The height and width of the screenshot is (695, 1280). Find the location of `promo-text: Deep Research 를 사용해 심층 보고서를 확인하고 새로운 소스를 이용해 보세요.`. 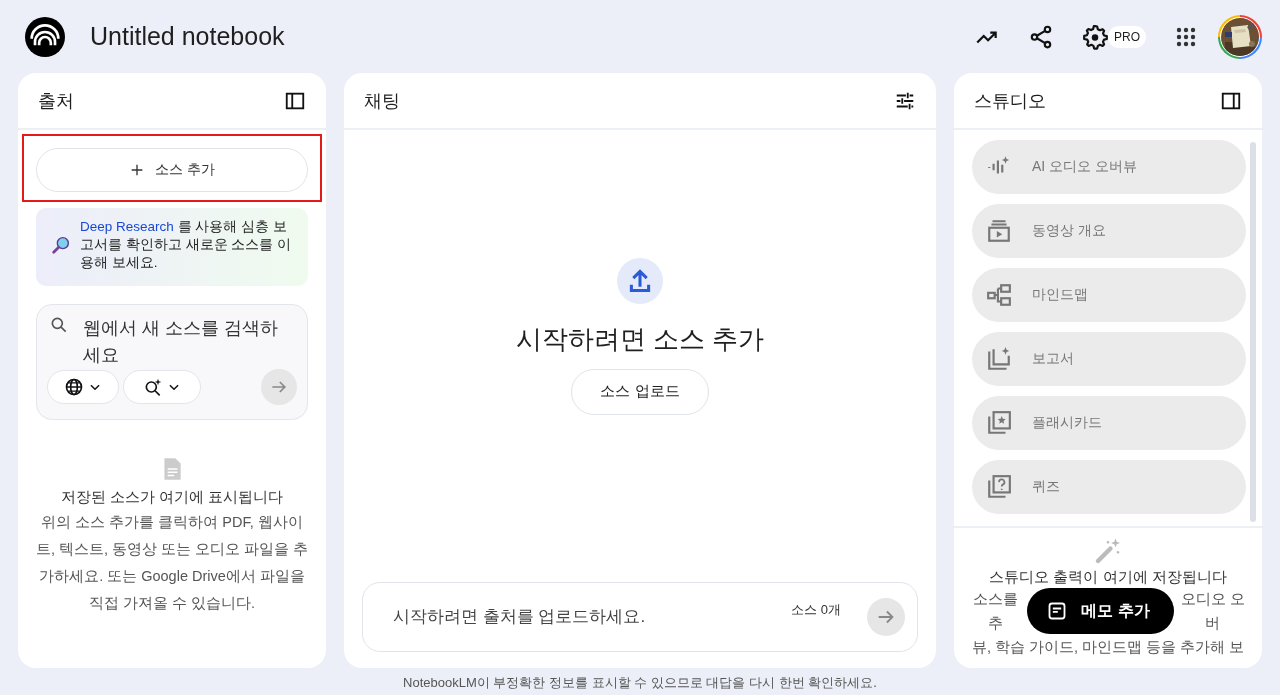

promo-text: Deep Research 를 사용해 심층 보고서를 확인하고 새로운 소스를 이용해 보세요. is located at coordinates (186, 245).